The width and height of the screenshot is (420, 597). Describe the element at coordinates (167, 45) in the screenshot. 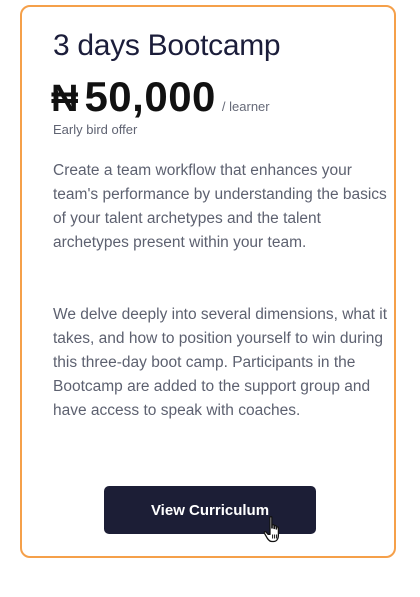

I see `card-title: 3 days Bootcamp` at that location.